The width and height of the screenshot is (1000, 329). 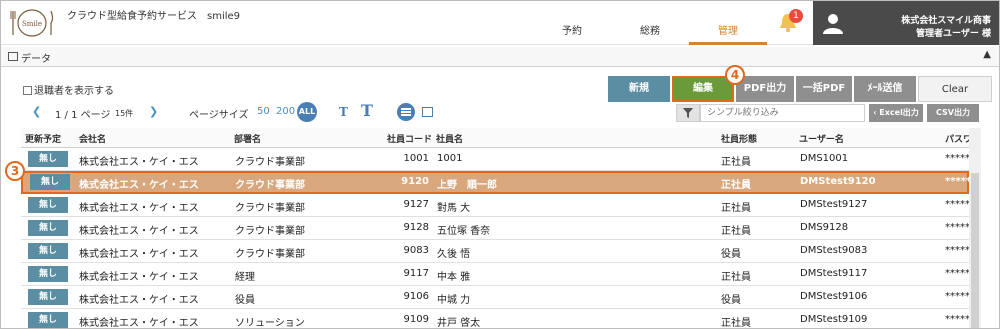 What do you see at coordinates (416, 250) in the screenshot?
I see `code-cell: 9083` at bounding box center [416, 250].